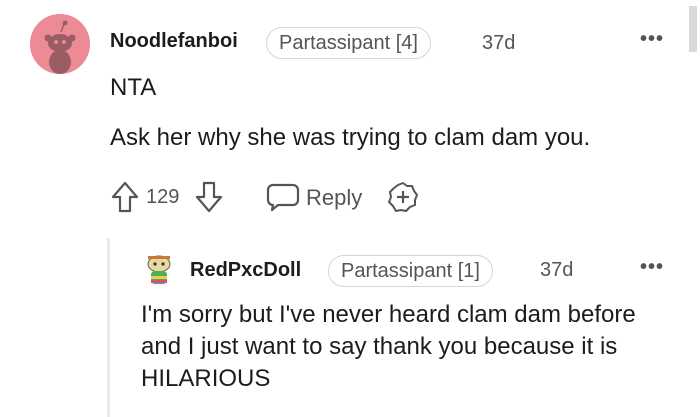 The width and height of the screenshot is (700, 417). Describe the element at coordinates (283, 197) in the screenshot. I see `chat-bubble-icon` at that location.